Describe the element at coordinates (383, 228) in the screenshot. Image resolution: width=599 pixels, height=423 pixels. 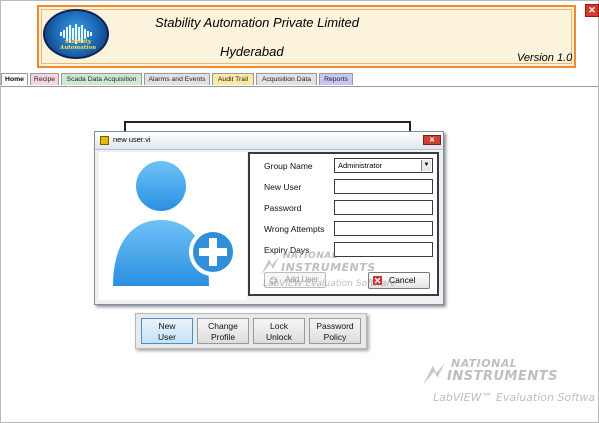
I see `wrong-attempts-input` at that location.